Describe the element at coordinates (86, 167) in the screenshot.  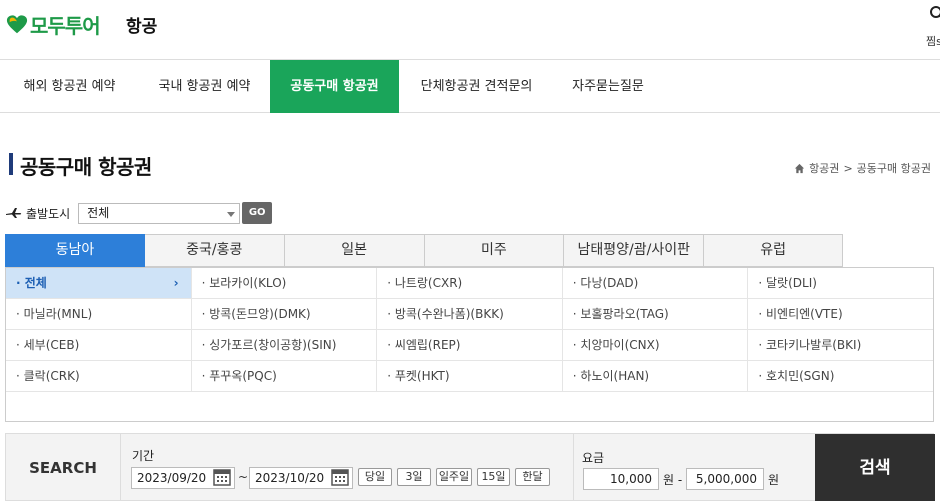
I see `page-title: 공동구매 항공권` at that location.